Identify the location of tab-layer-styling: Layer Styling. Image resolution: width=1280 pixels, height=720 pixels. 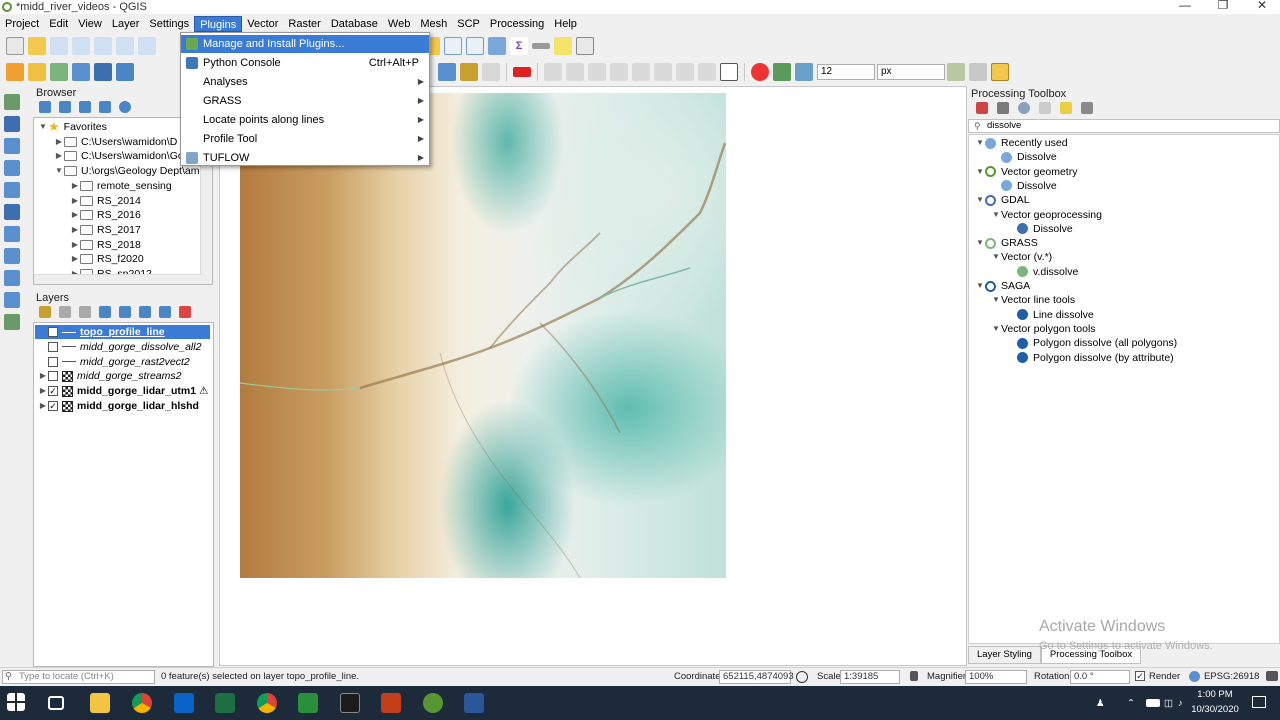
(1004, 655).